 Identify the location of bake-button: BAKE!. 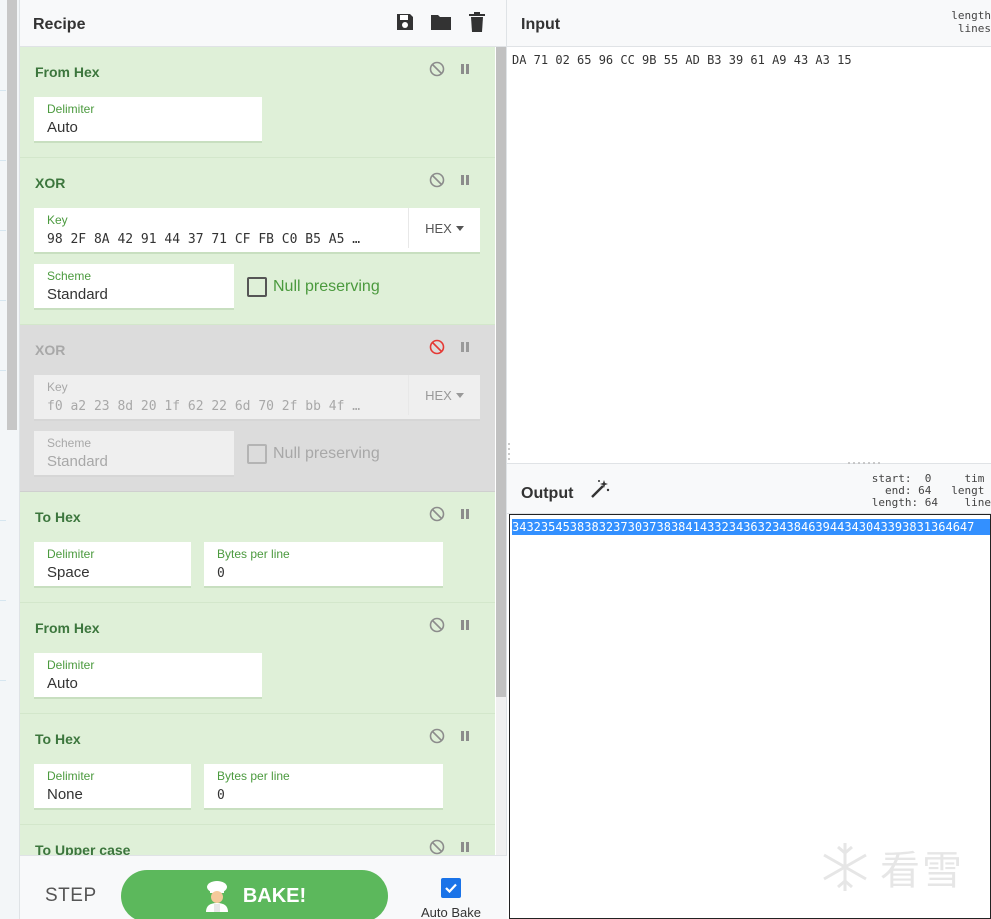
(254, 894).